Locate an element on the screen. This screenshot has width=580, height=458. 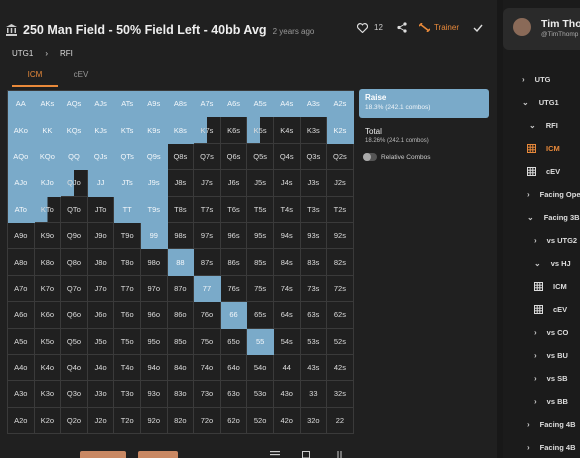
hand-cell: 72s is located at coordinates (340, 289).